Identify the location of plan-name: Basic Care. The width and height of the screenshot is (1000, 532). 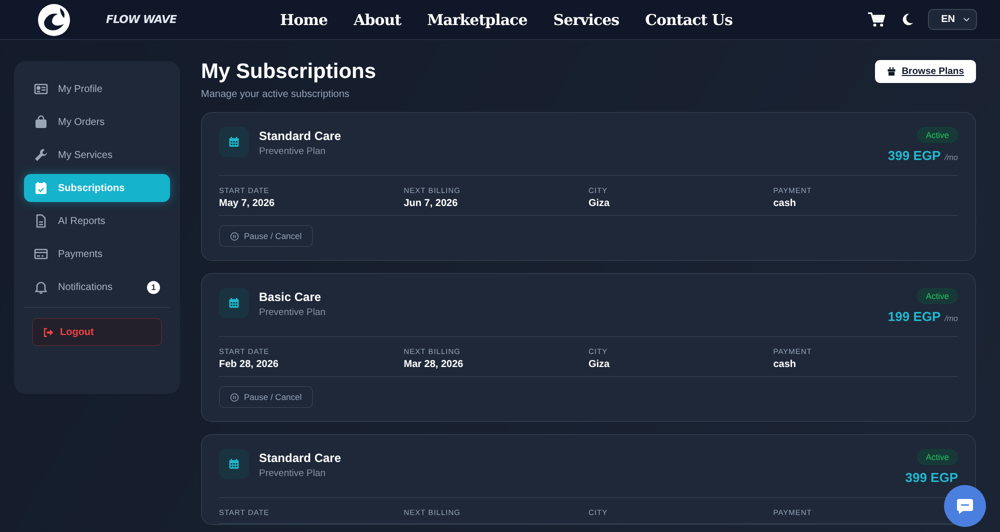
(290, 297).